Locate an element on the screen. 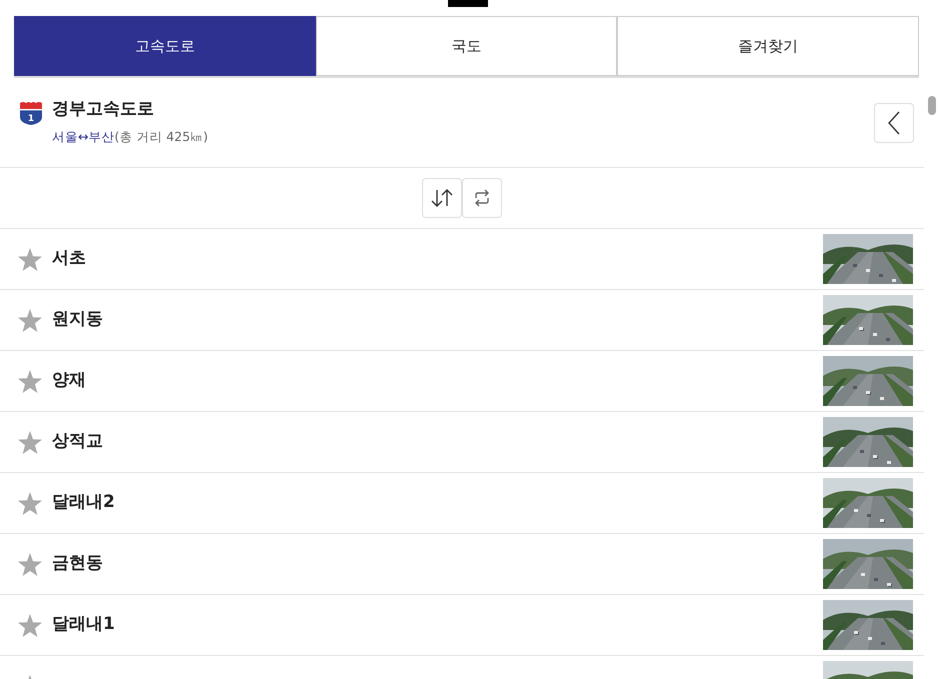 The width and height of the screenshot is (938, 679). back-button is located at coordinates (894, 122).